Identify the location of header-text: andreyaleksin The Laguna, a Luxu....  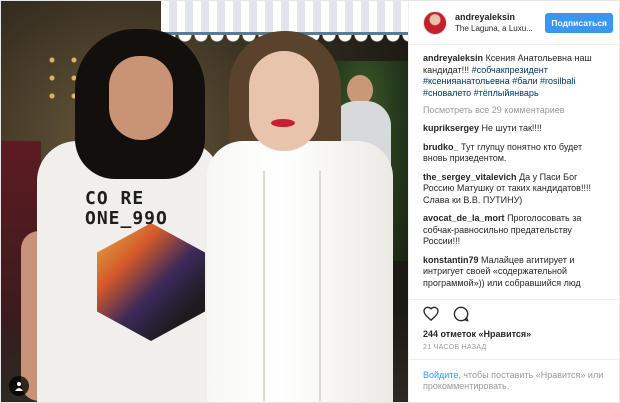
(500, 22).